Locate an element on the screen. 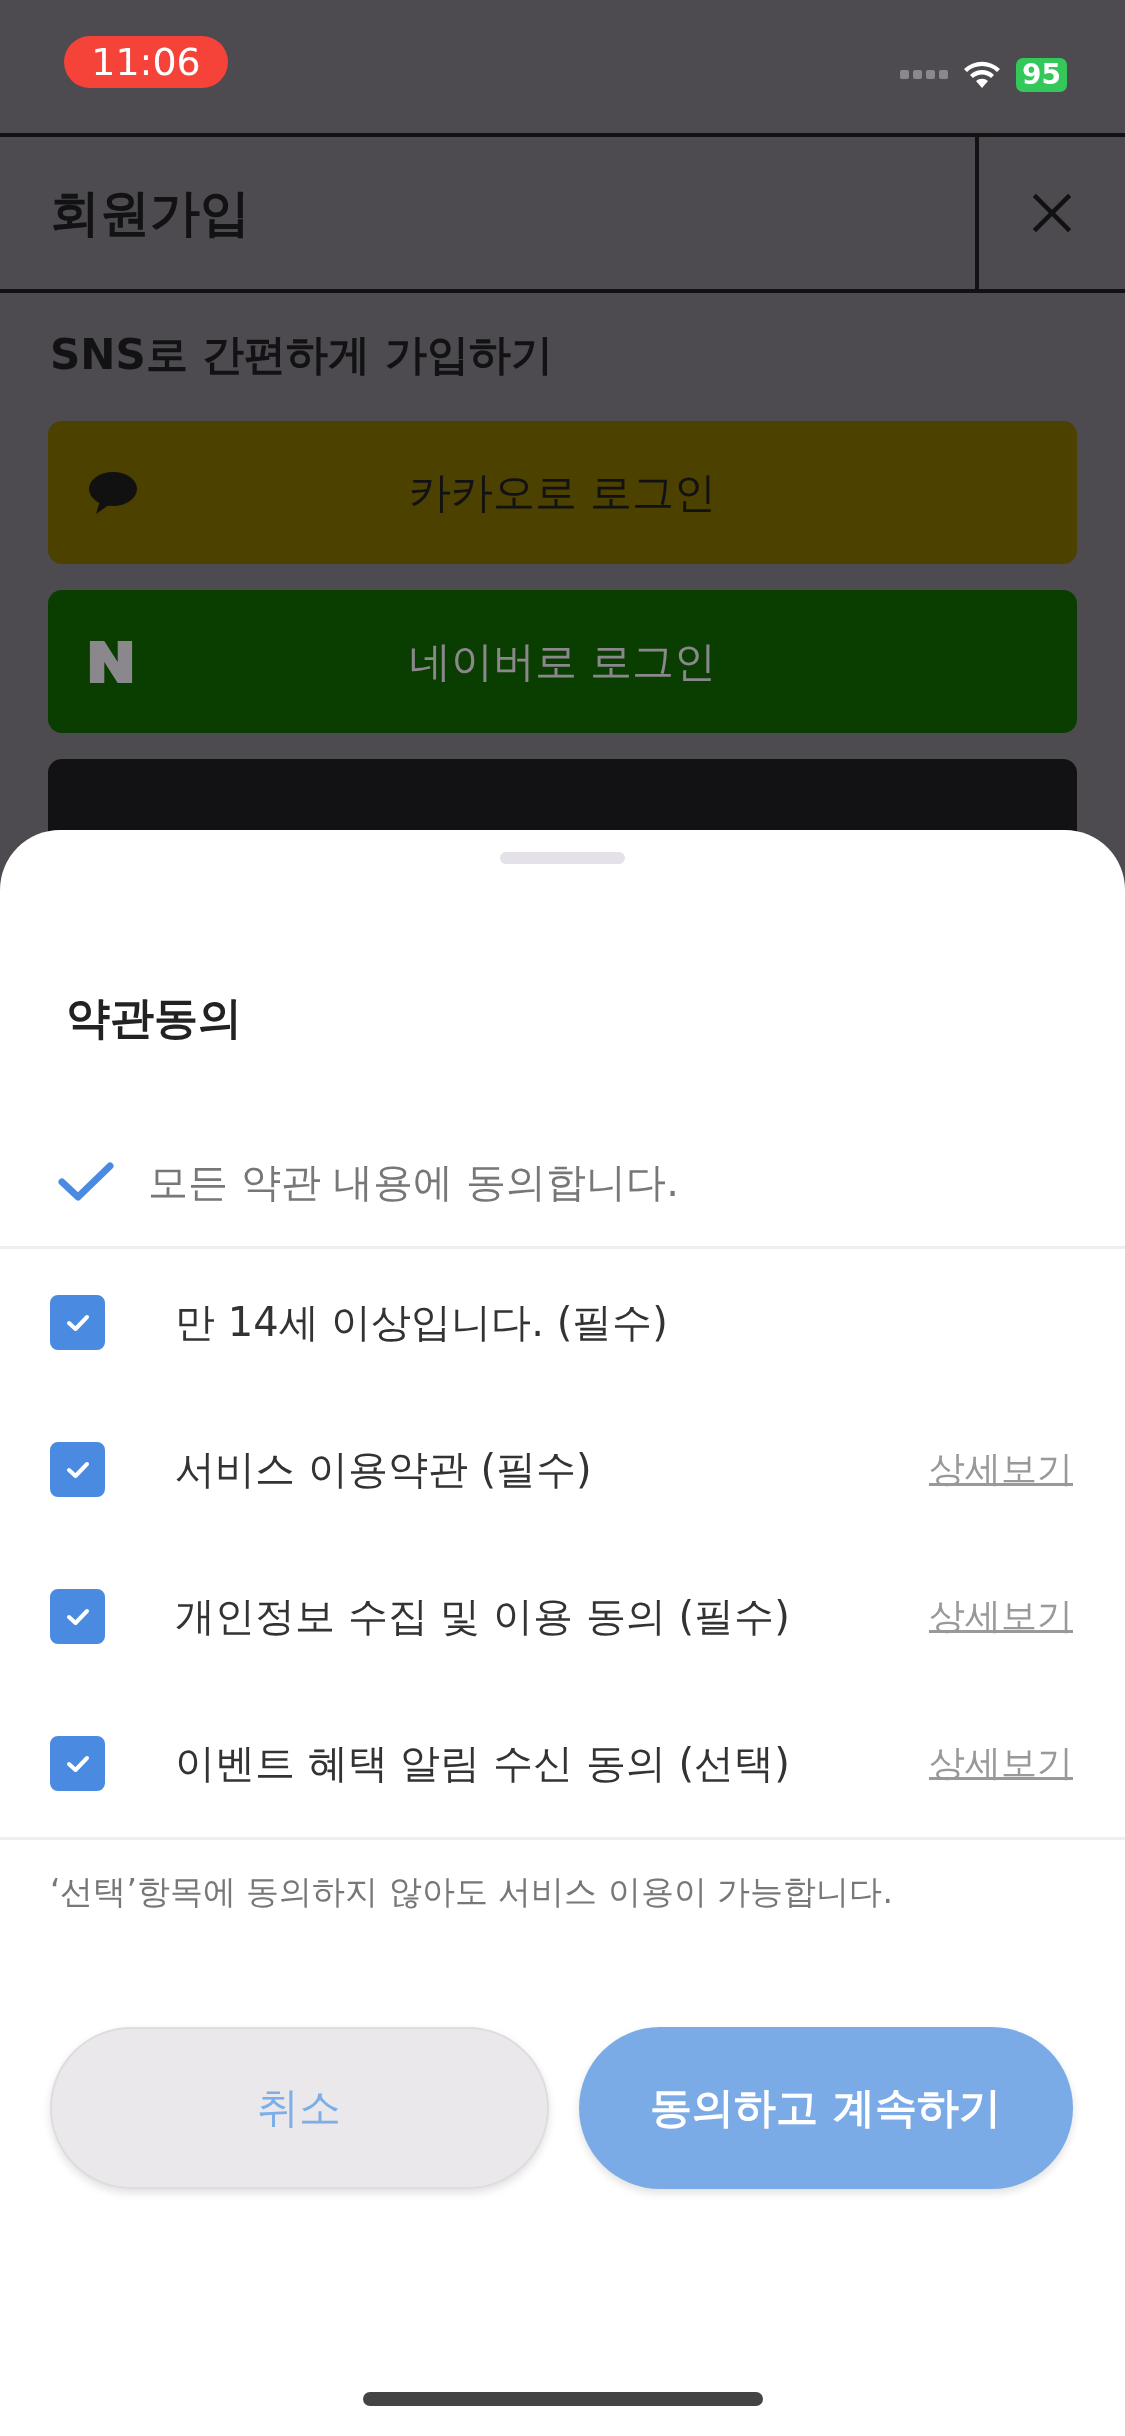 The width and height of the screenshot is (1125, 2436). sheet-title: 약관동의 is located at coordinates (154, 1018).